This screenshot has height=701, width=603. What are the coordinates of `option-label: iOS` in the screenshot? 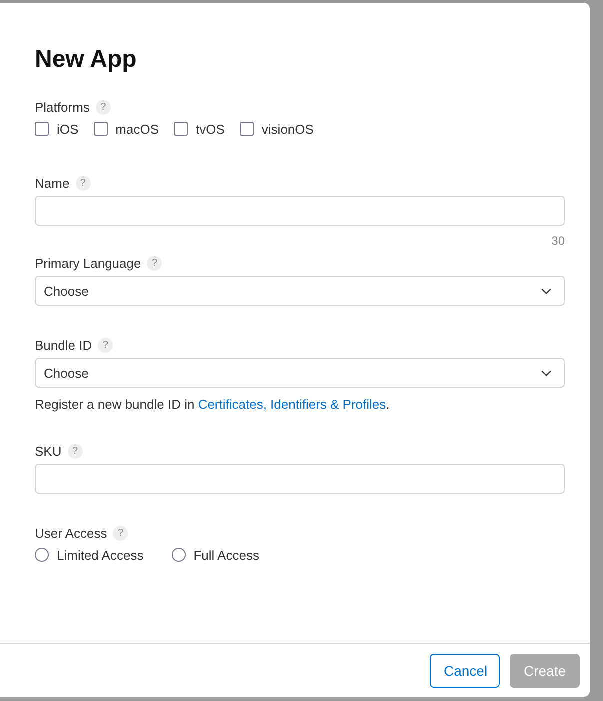 It's located at (68, 129).